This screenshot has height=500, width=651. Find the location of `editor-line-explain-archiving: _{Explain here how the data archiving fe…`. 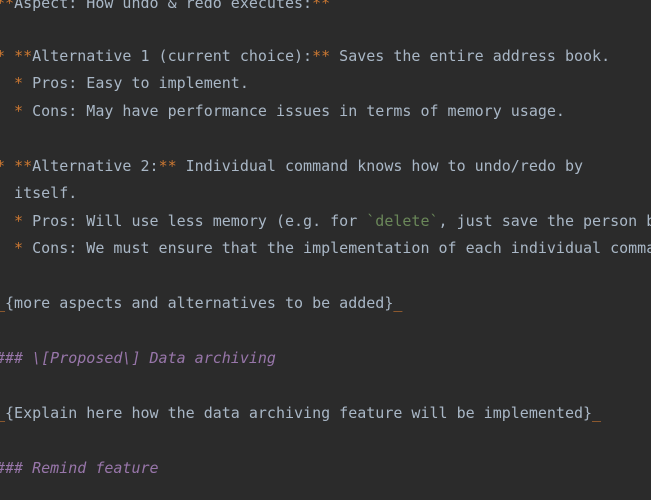

editor-line-explain-archiving: _{Explain here how the data archiving fe… is located at coordinates (300, 413).